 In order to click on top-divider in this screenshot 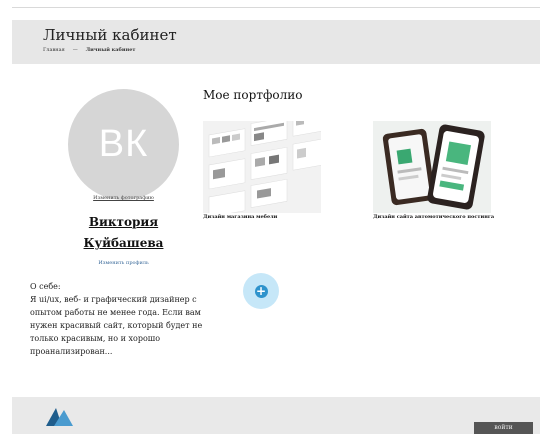, I will do `click(276, 7)`.